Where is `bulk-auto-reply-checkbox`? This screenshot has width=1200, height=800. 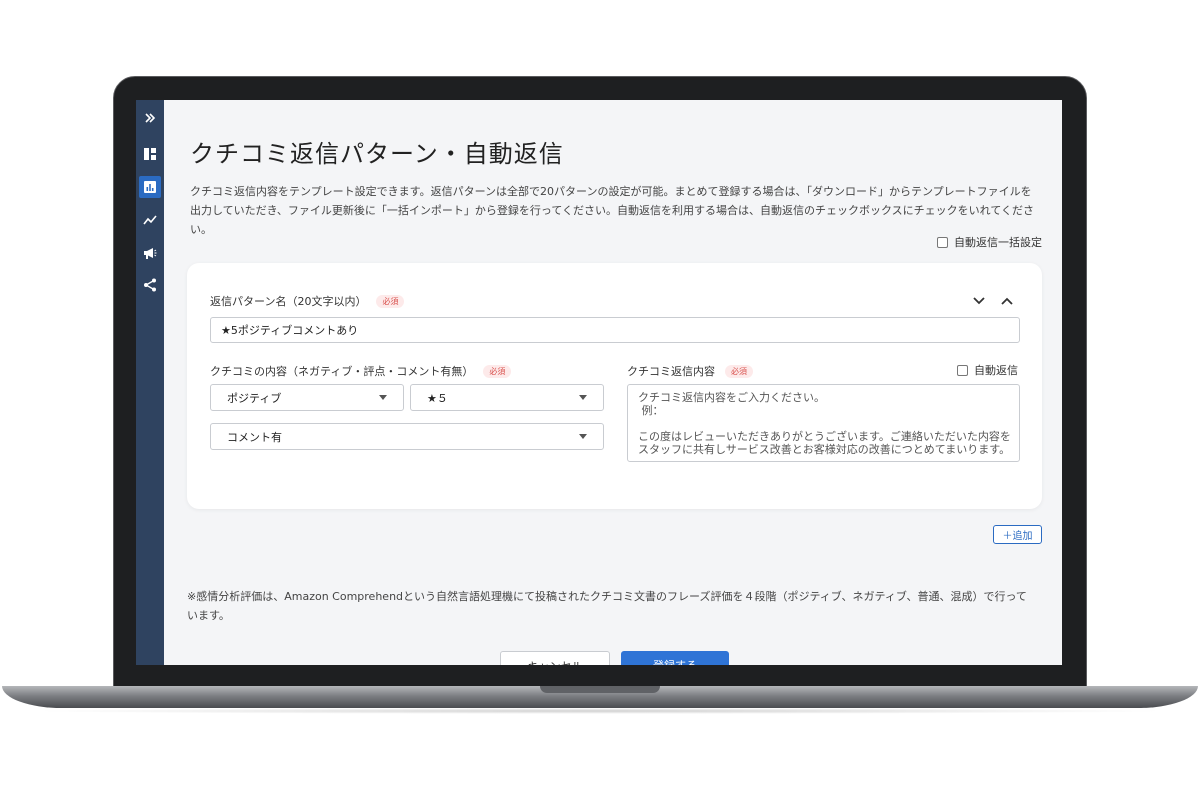
bulk-auto-reply-checkbox is located at coordinates (942, 242).